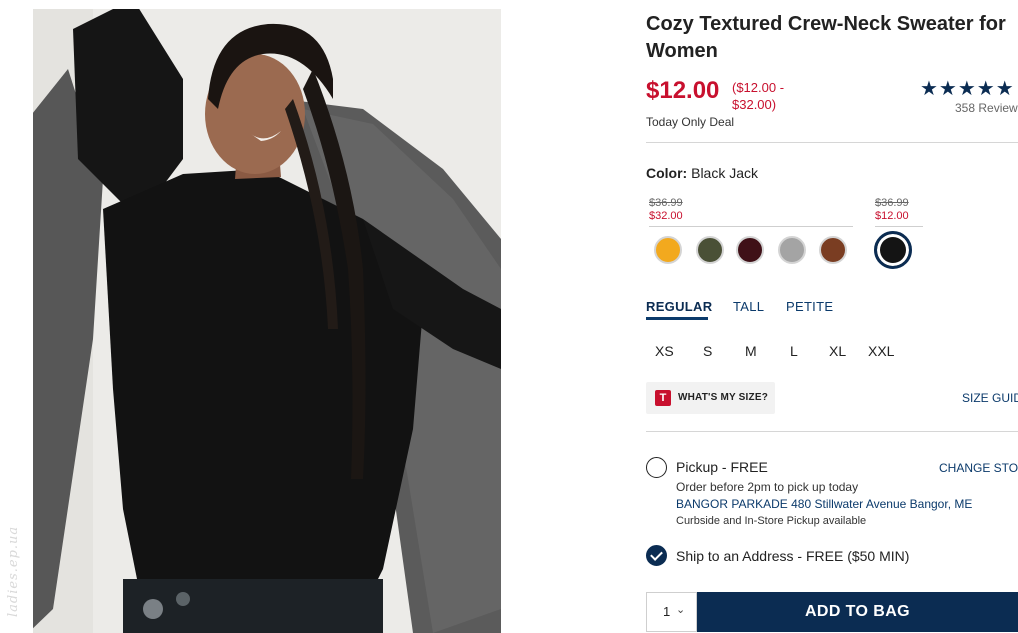 This screenshot has height=633, width=1018. Describe the element at coordinates (751, 351) in the screenshot. I see `size-option-m: M` at that location.